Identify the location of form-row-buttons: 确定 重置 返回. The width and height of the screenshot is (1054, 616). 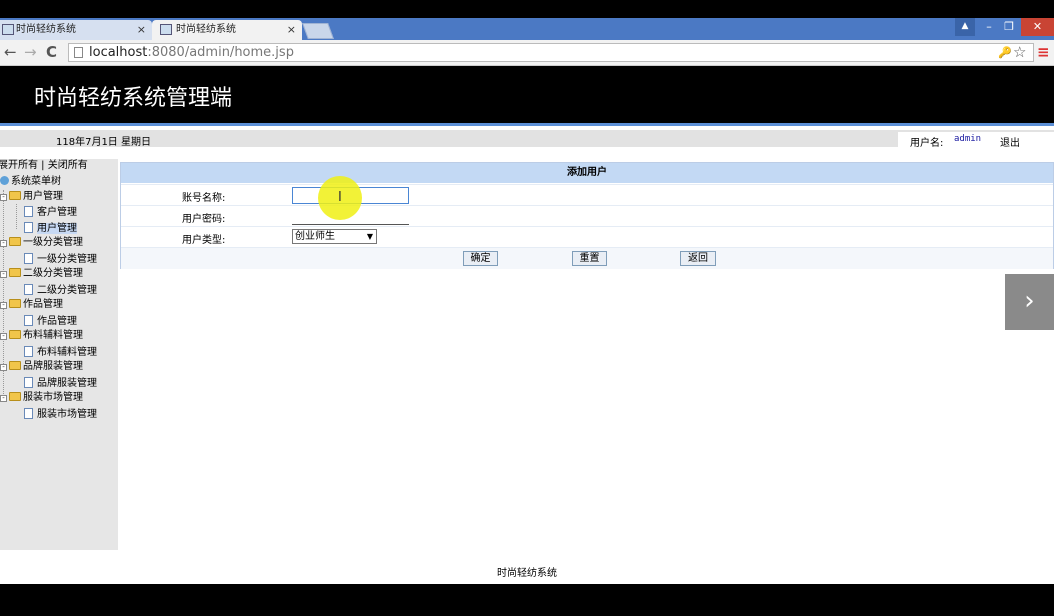
(587, 258).